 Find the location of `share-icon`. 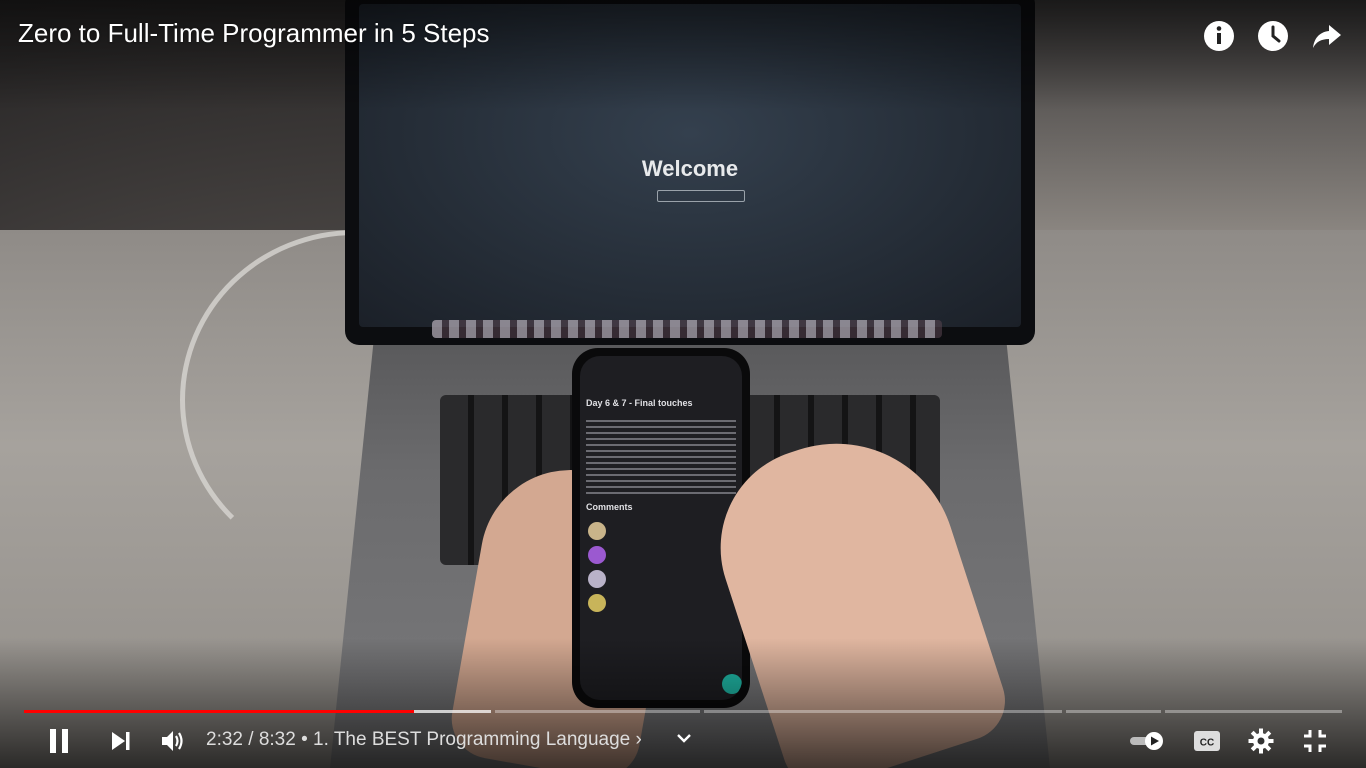

share-icon is located at coordinates (1327, 36).